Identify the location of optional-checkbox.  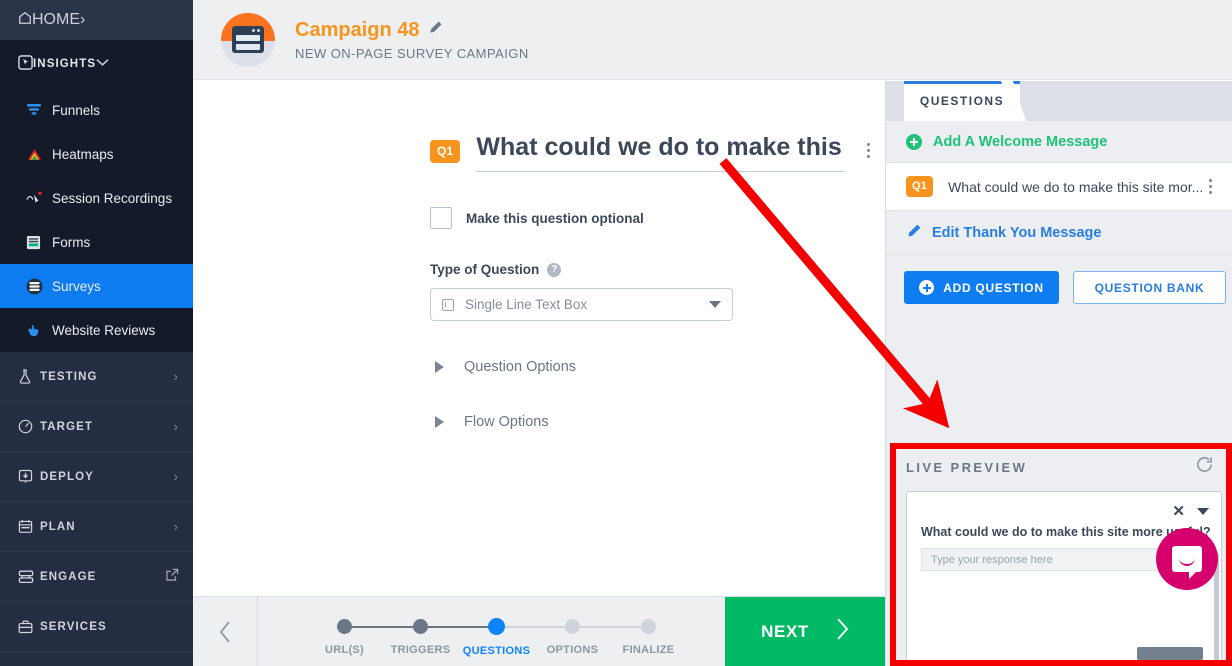
(441, 218).